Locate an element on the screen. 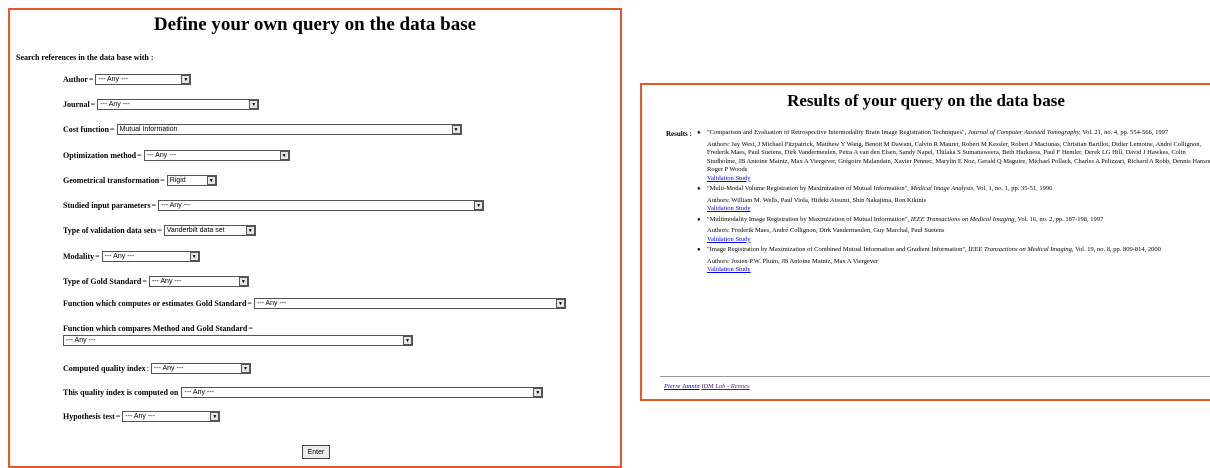 The height and width of the screenshot is (468, 1210). cost-function-select: Mutual Information ▼ is located at coordinates (289, 129).